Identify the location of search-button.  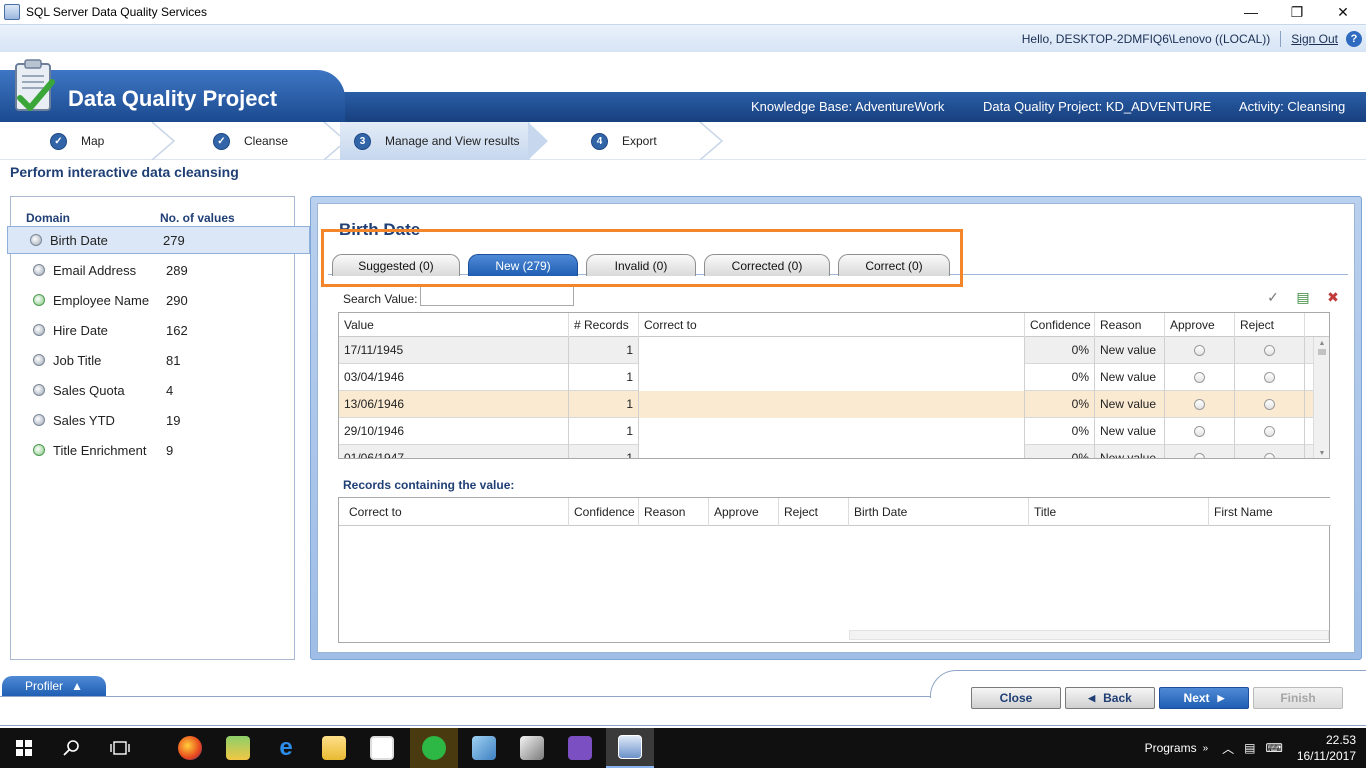
(72, 748).